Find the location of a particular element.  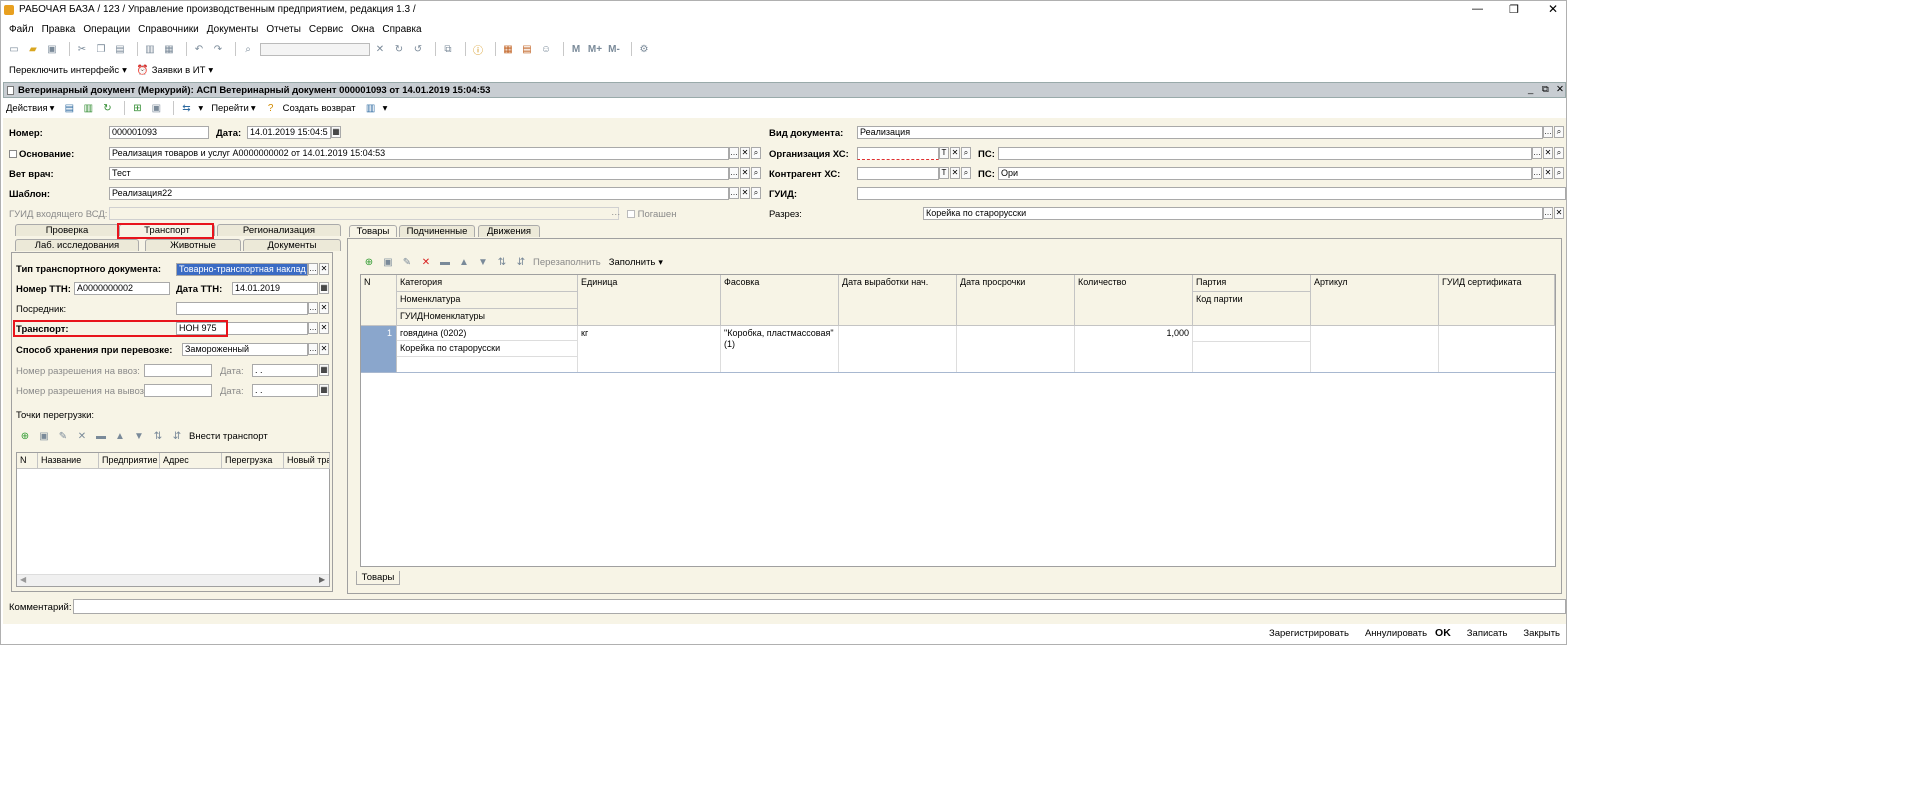

col-nomenclature: Номенклатура is located at coordinates (487, 300).